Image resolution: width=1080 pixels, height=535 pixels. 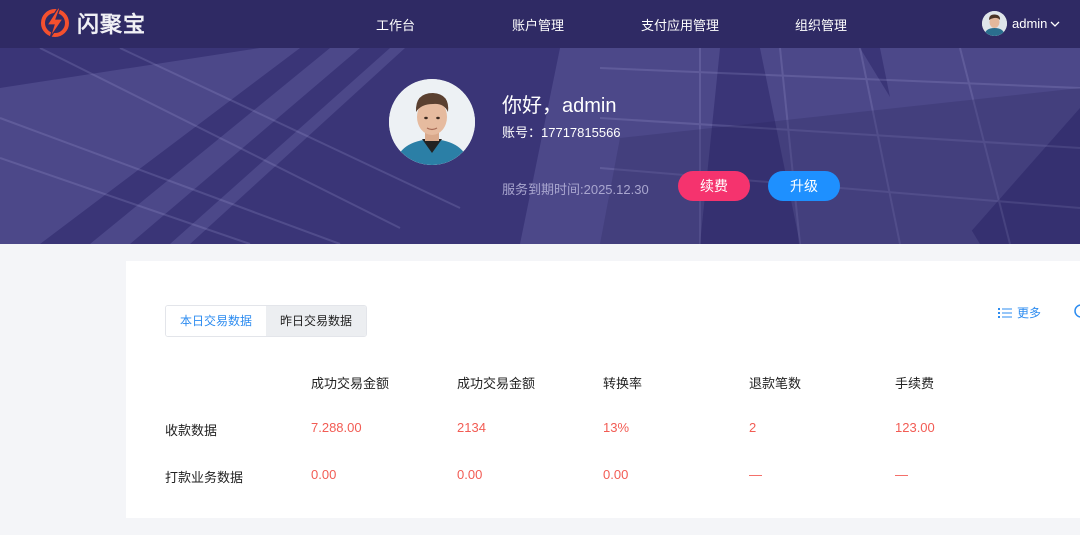 I want to click on chevron-down-icon, so click(x=1055, y=24).